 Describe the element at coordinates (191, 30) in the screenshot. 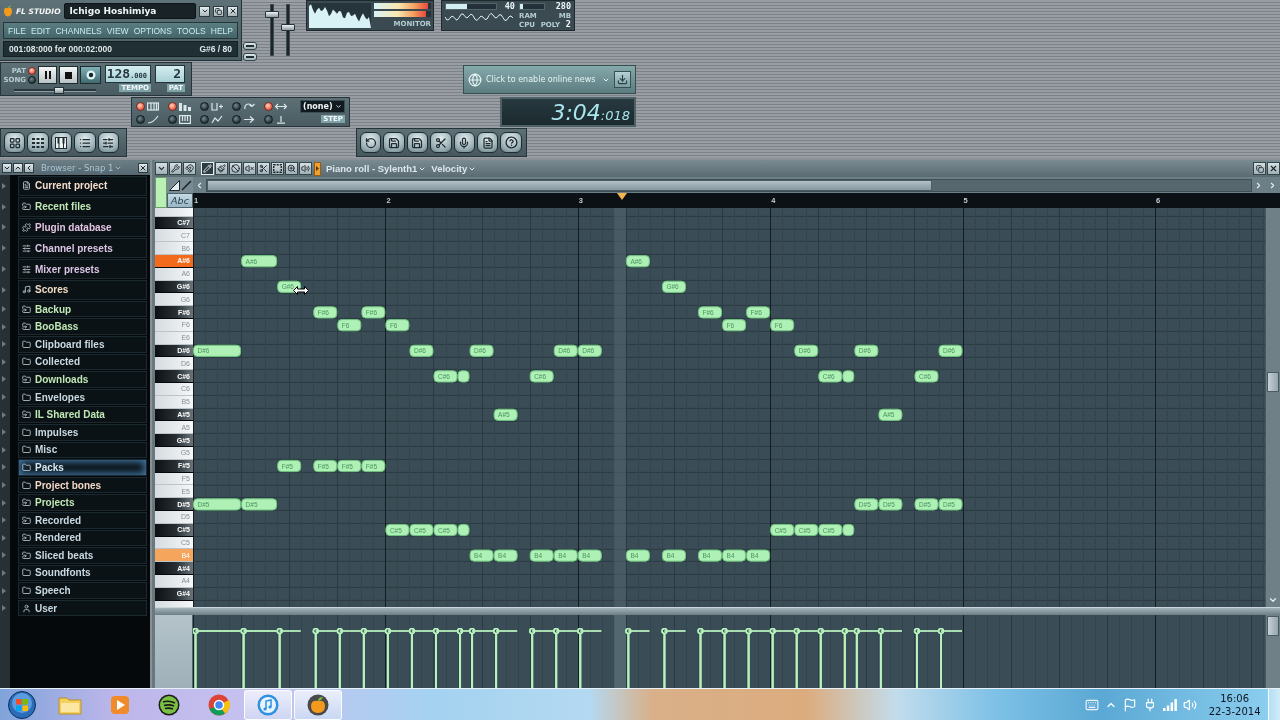

I see `menu-item: TOOLS` at that location.